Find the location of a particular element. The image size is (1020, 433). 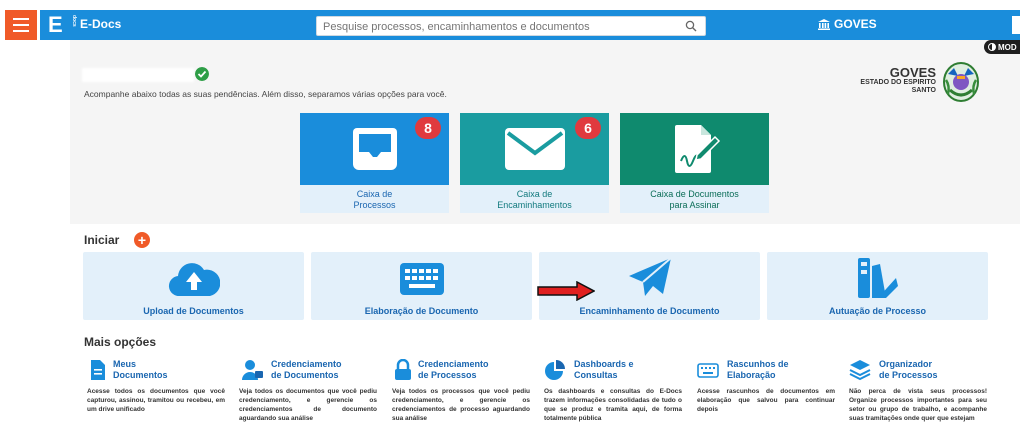

search-box is located at coordinates (511, 26).